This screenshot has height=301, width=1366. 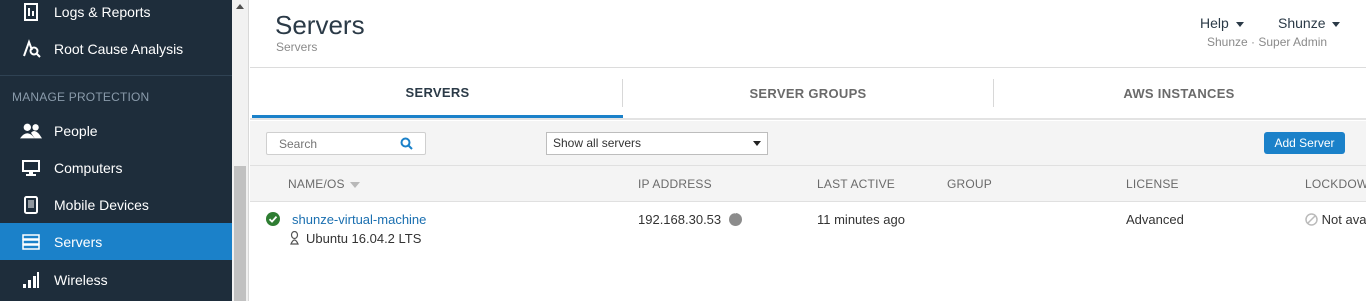 I want to click on server-filter-select: Show all servers, so click(x=657, y=143).